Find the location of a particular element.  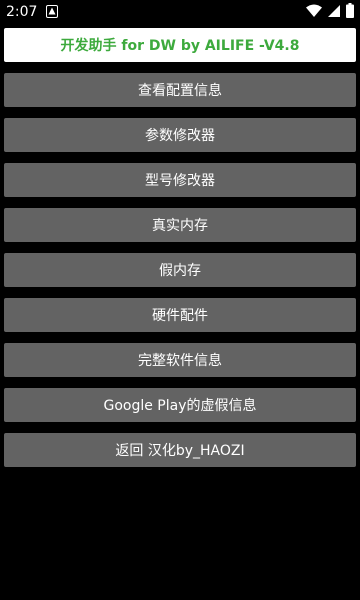

real-memory-button: 真实内存 is located at coordinates (180, 225).